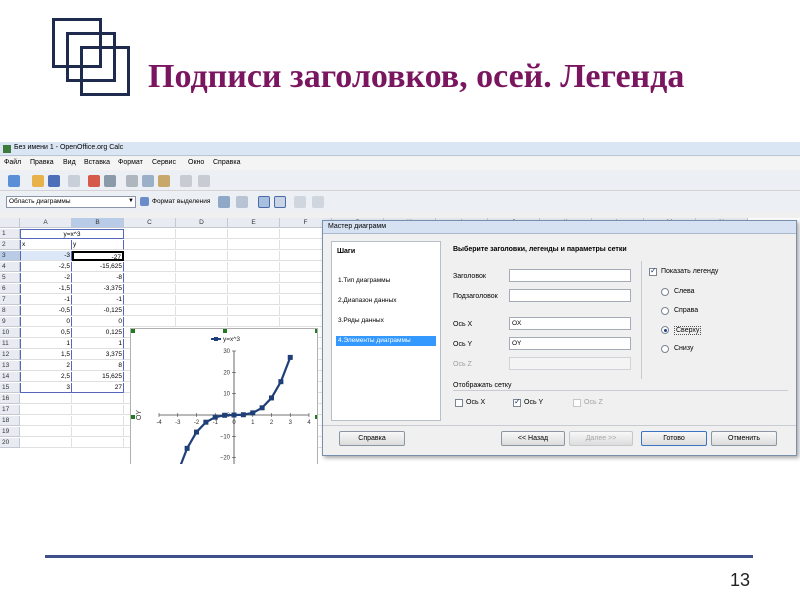 The image size is (800, 600). Describe the element at coordinates (72, 234) in the screenshot. I see `merged-title-cell: y=x^3` at that location.